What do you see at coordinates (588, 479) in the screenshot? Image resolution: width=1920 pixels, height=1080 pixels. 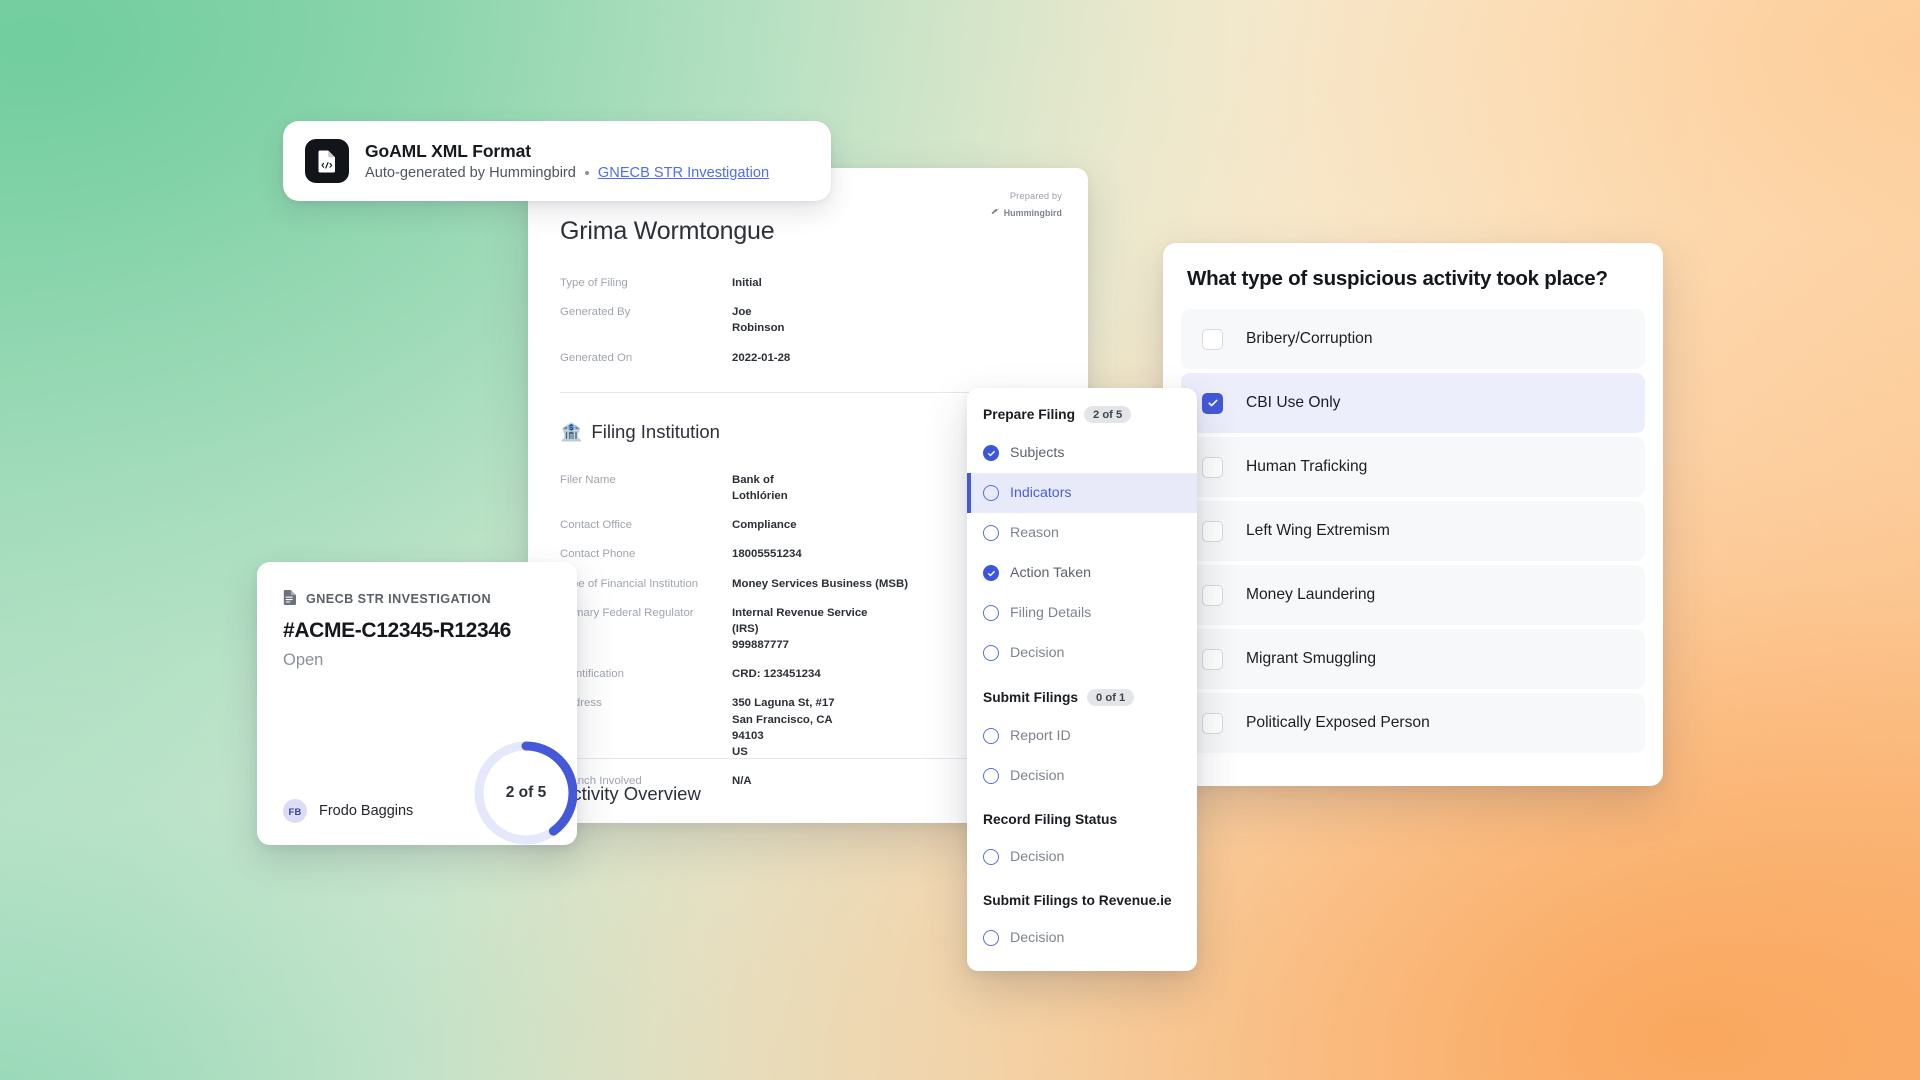 I see `detail-label: Filer Name` at bounding box center [588, 479].